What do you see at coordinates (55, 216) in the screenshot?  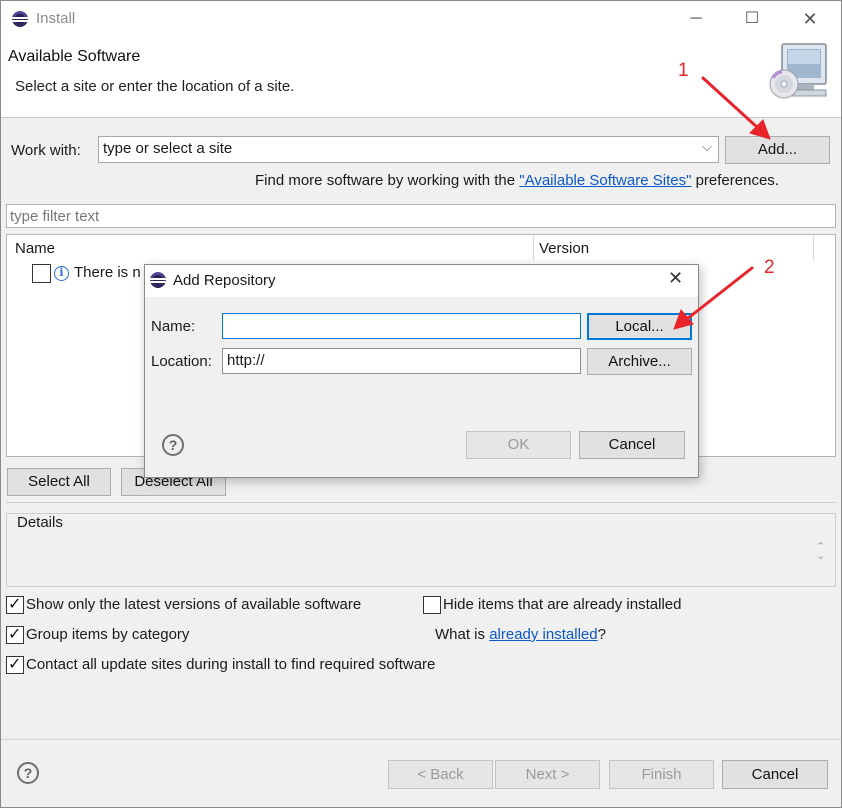 I see `filter-placeholder: type filter text` at bounding box center [55, 216].